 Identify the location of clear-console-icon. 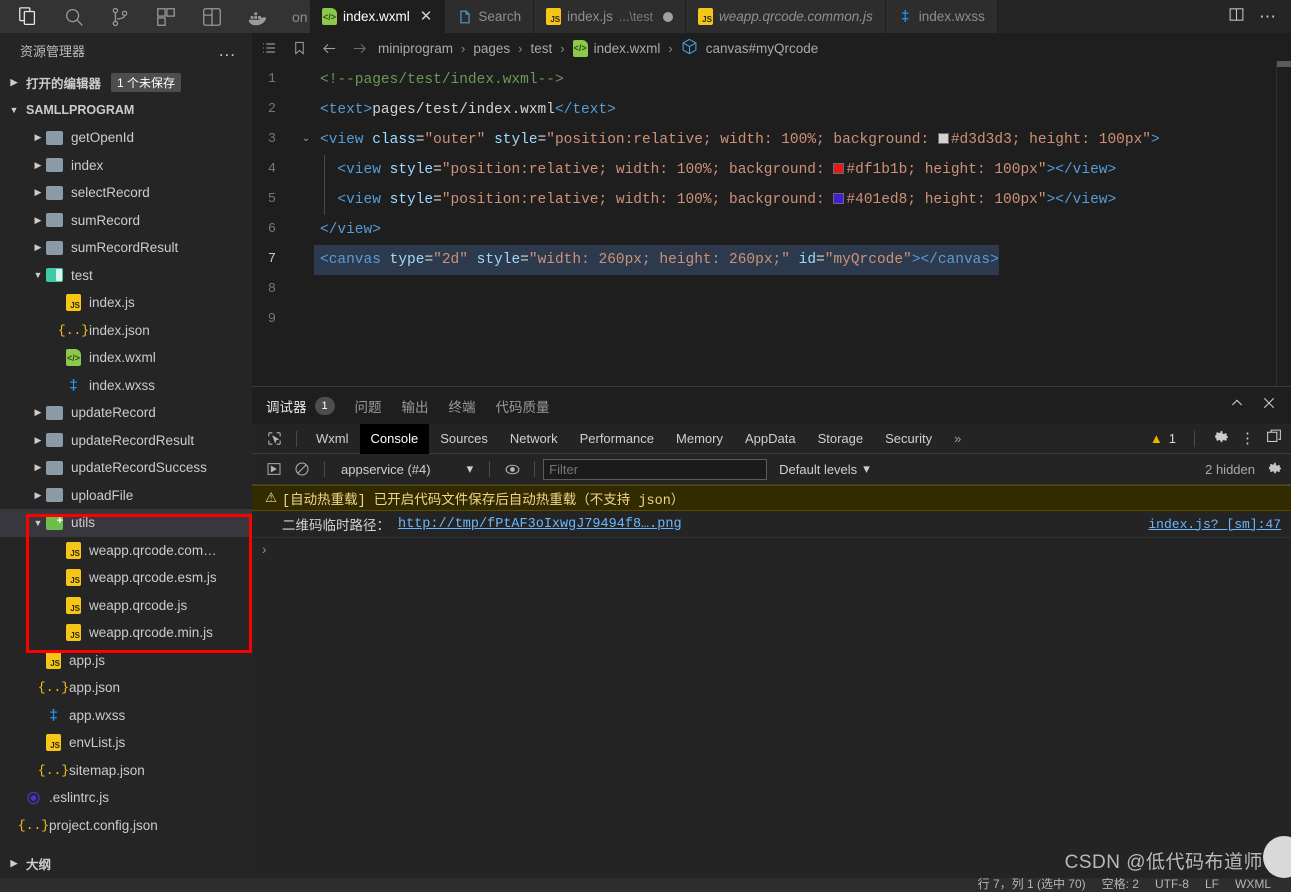
(302, 469).